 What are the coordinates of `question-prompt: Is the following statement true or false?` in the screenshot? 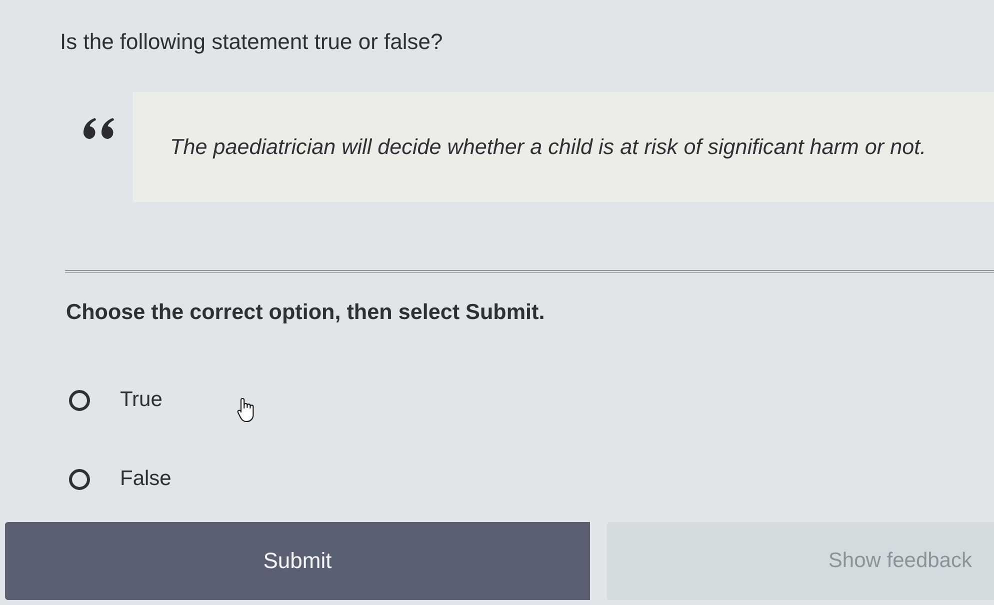 It's located at (251, 42).